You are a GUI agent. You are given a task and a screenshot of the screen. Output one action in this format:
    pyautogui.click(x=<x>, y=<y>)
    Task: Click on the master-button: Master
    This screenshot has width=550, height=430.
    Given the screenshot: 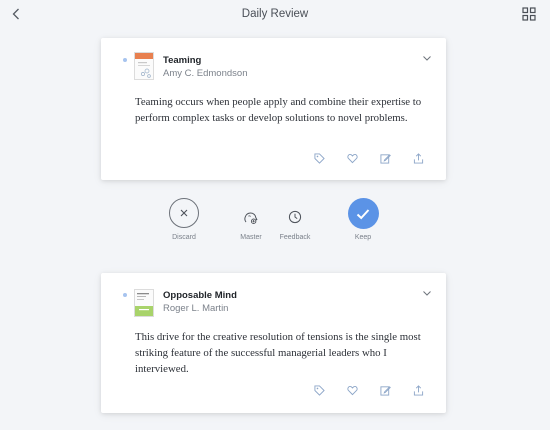 What is the action you would take?
    pyautogui.click(x=251, y=218)
    